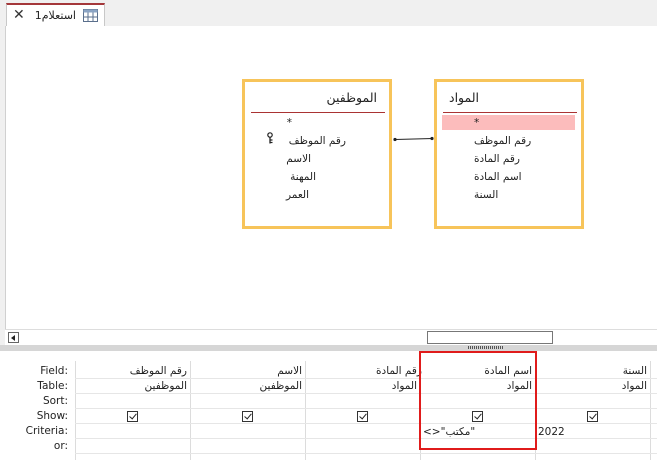 The width and height of the screenshot is (657, 460). What do you see at coordinates (551, 432) in the screenshot?
I see `grid-criteria-cell: 2022` at bounding box center [551, 432].